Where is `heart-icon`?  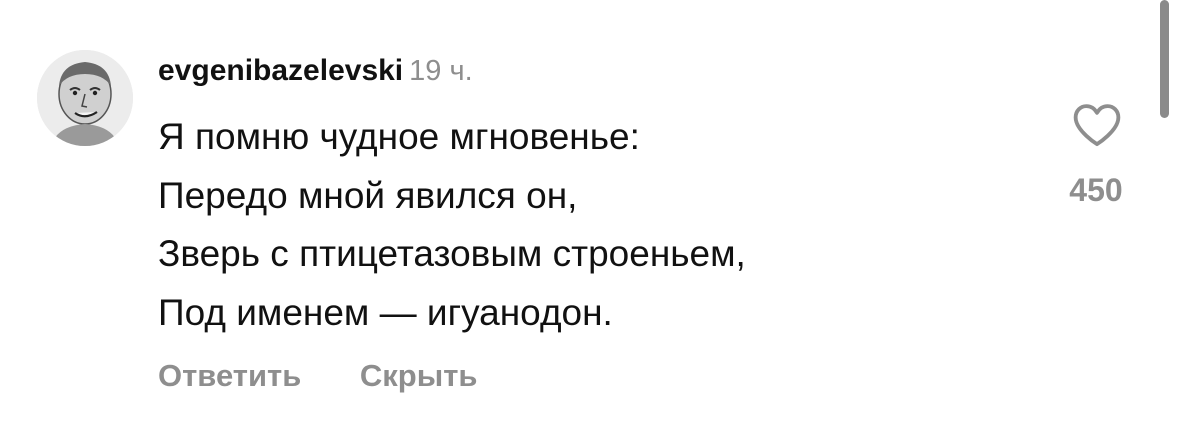 heart-icon is located at coordinates (1097, 125).